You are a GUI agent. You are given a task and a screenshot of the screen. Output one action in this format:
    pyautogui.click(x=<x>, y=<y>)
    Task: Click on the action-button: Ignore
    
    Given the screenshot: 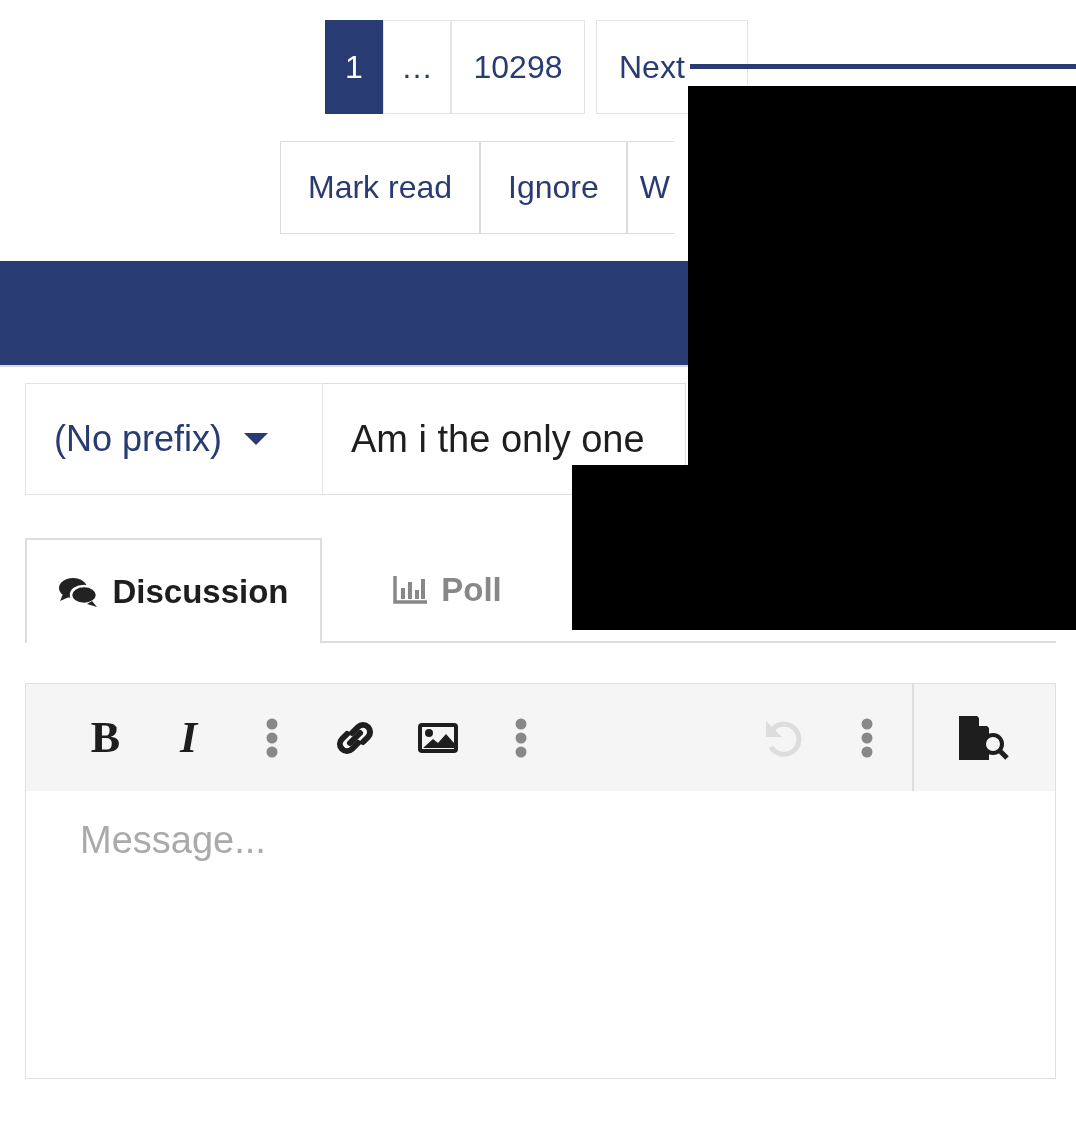 What is the action you would take?
    pyautogui.click(x=553, y=187)
    